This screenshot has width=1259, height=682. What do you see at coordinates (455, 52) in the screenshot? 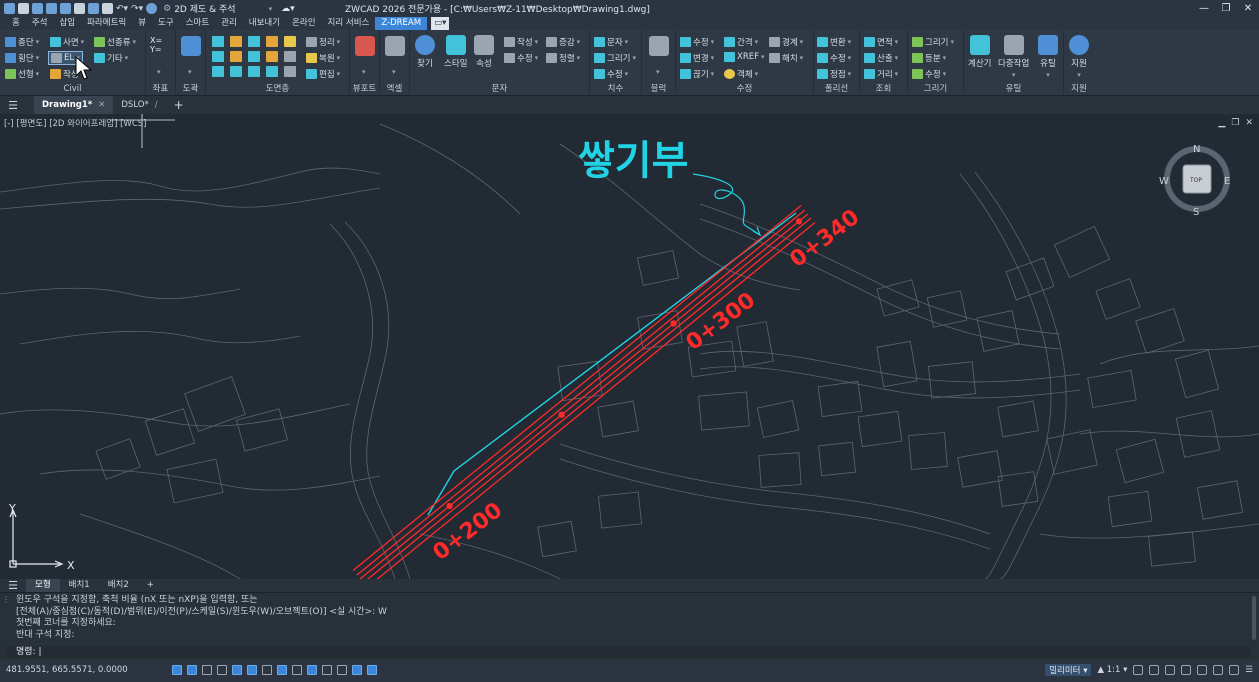
I see `style-button: 스타일` at bounding box center [455, 52].